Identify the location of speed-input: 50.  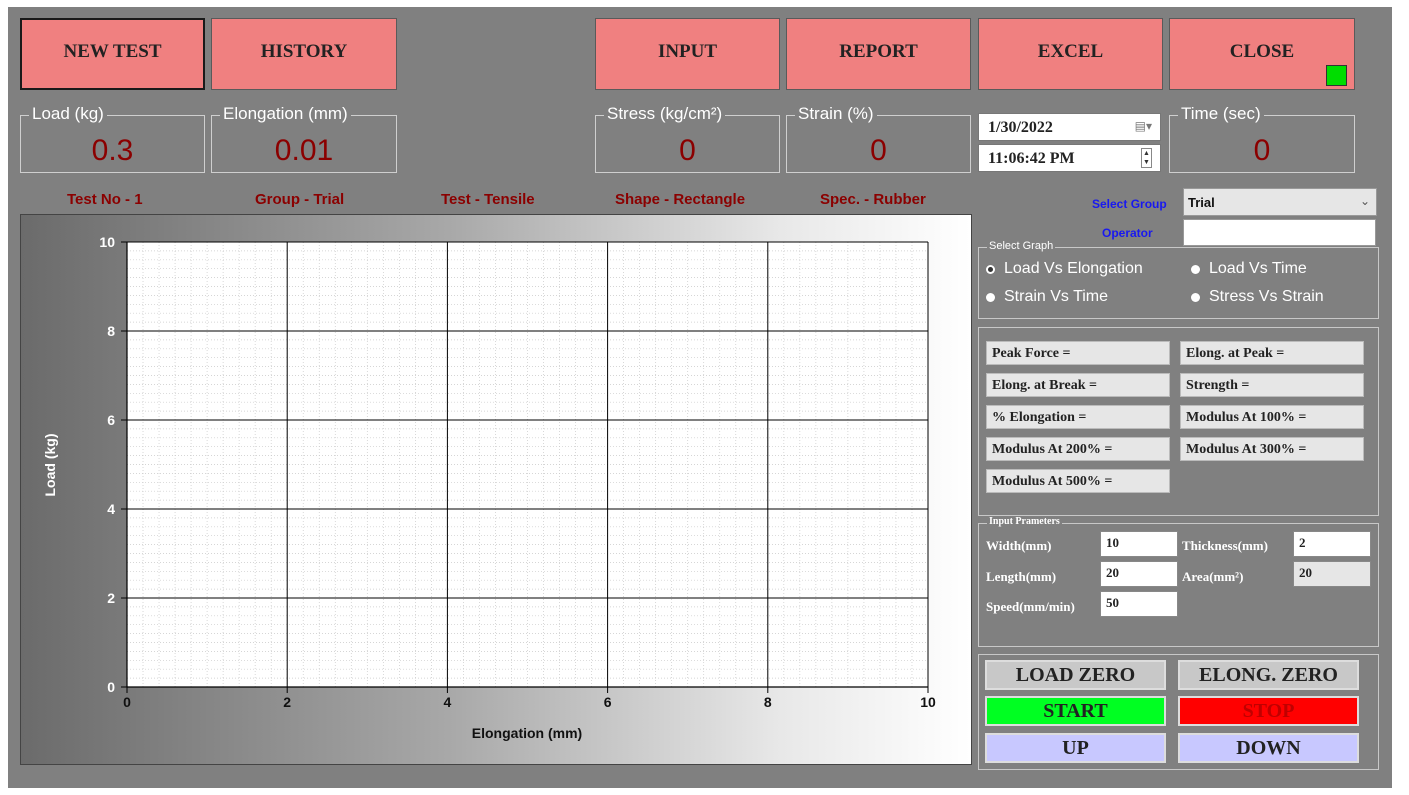
(1139, 604).